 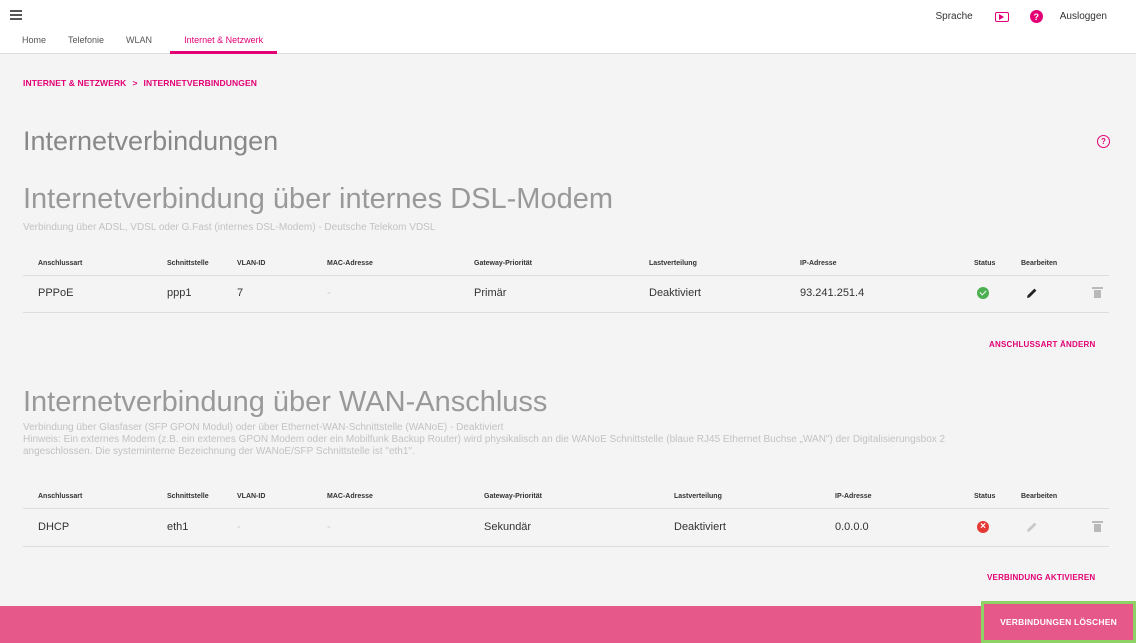 I want to click on page-title: Internetverbindungen, so click(x=151, y=141).